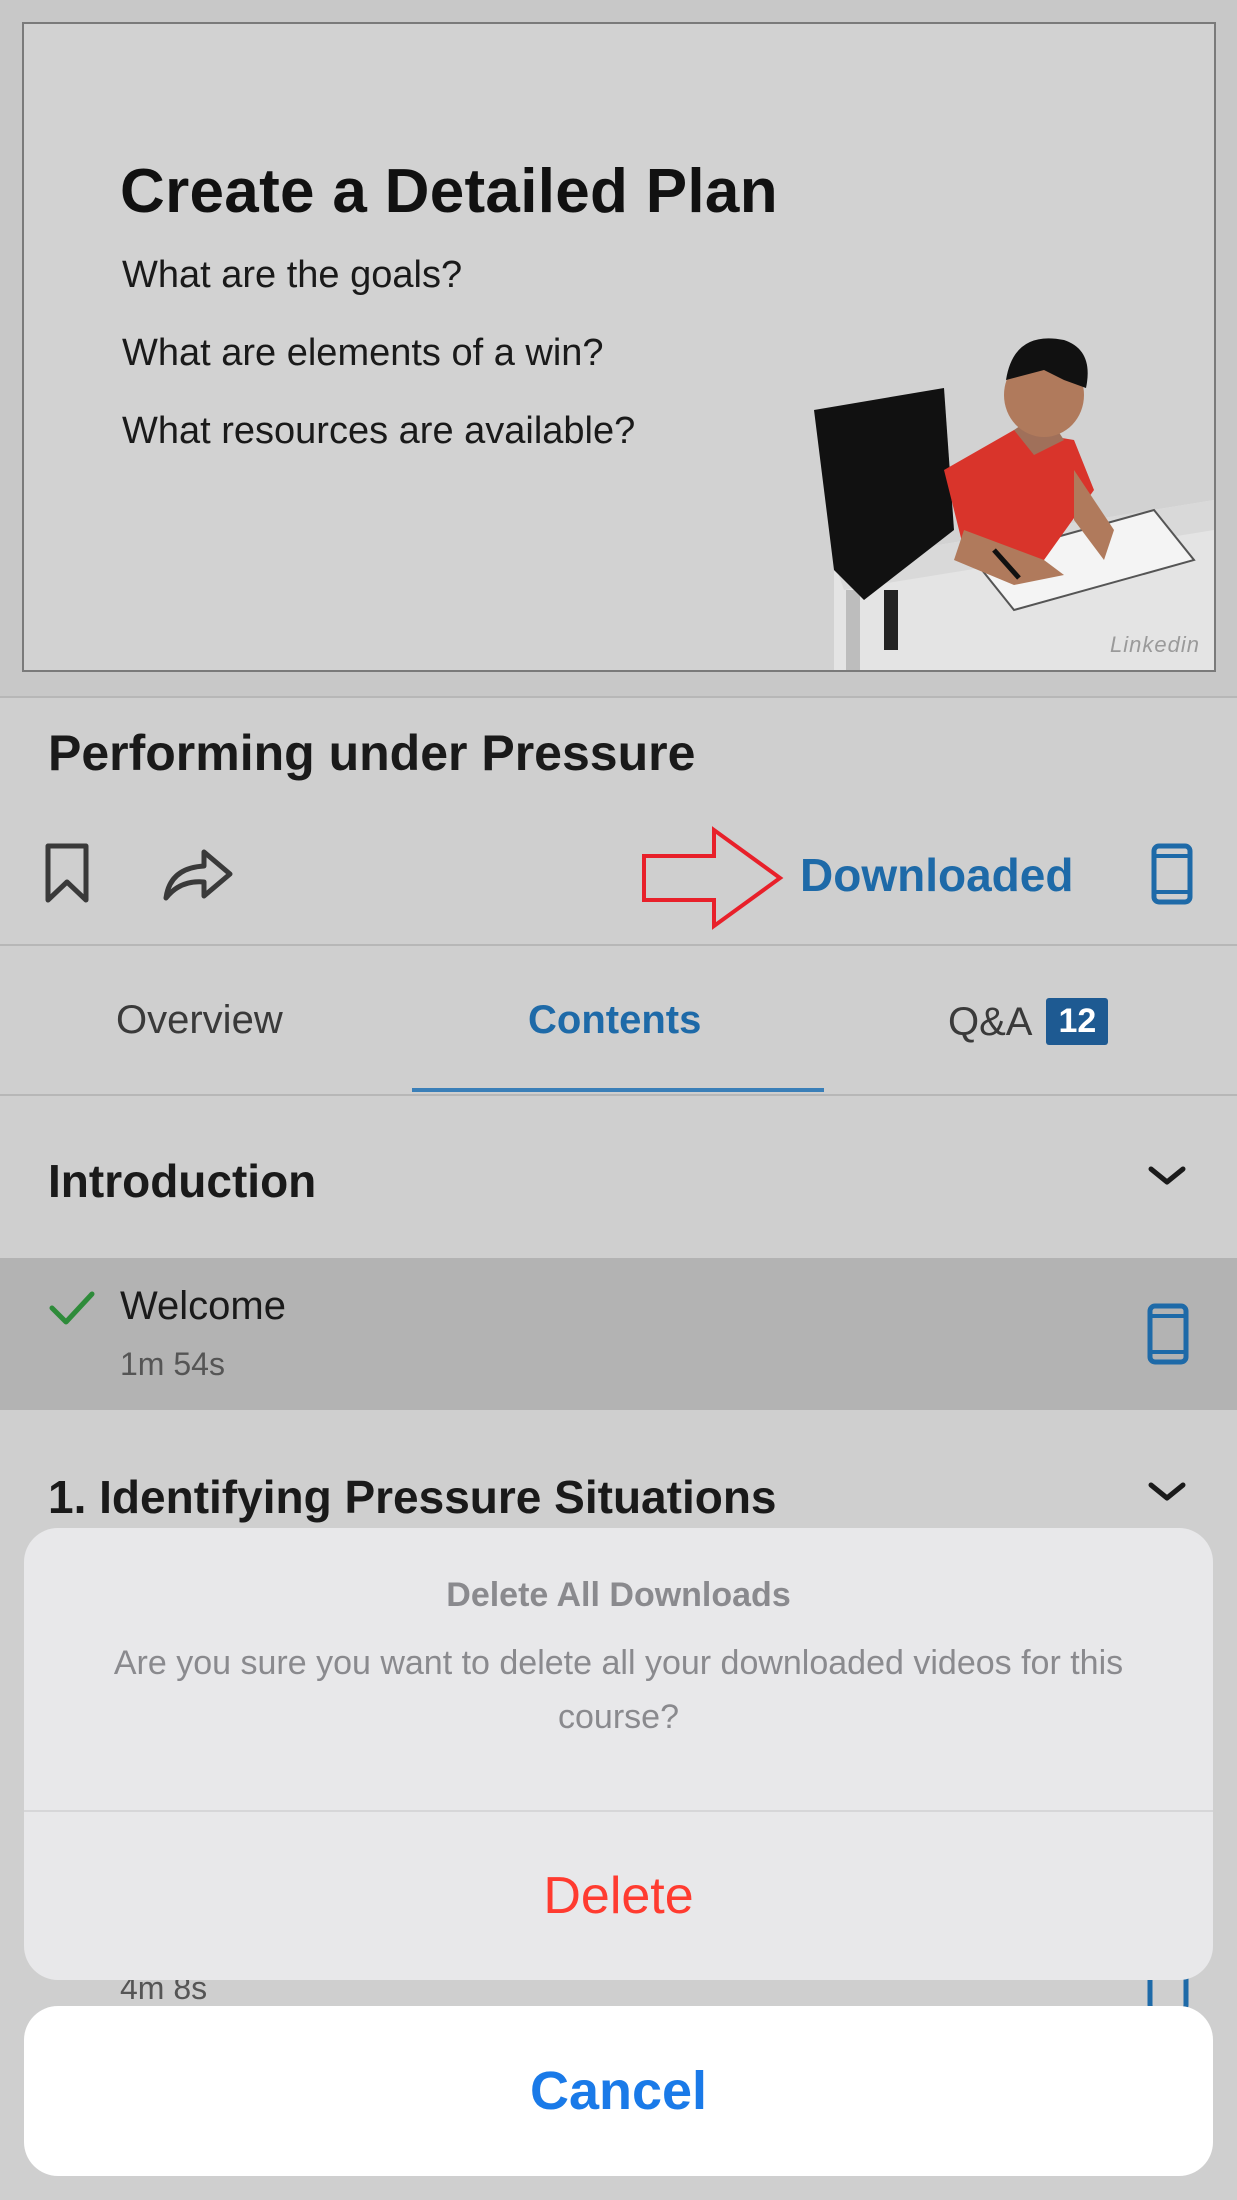  I want to click on section-header-introduction: Introduction, so click(618, 1178).